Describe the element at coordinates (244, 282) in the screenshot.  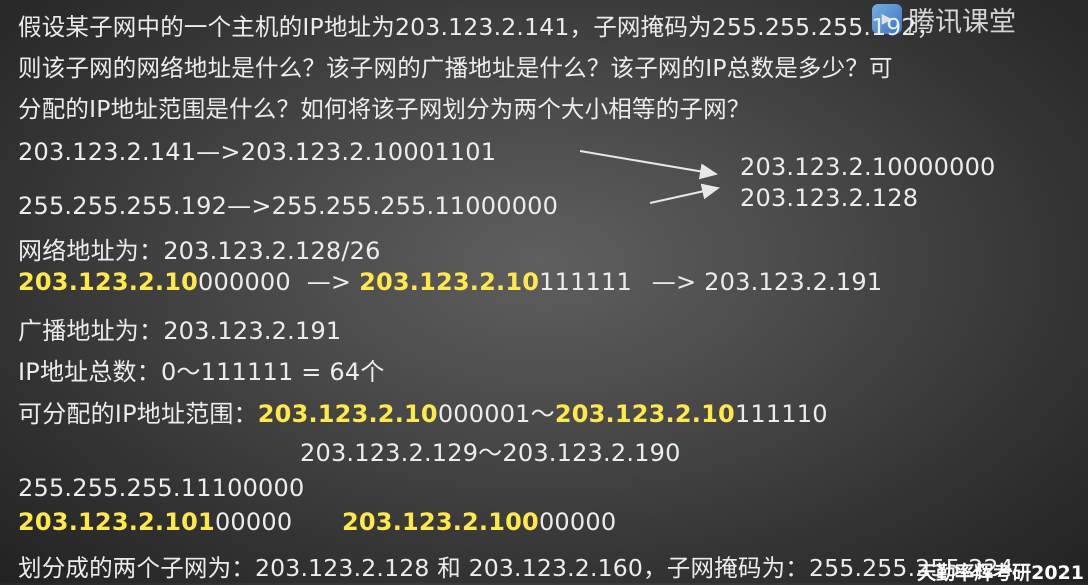
I see `bcast-host-zeros: 000000` at that location.